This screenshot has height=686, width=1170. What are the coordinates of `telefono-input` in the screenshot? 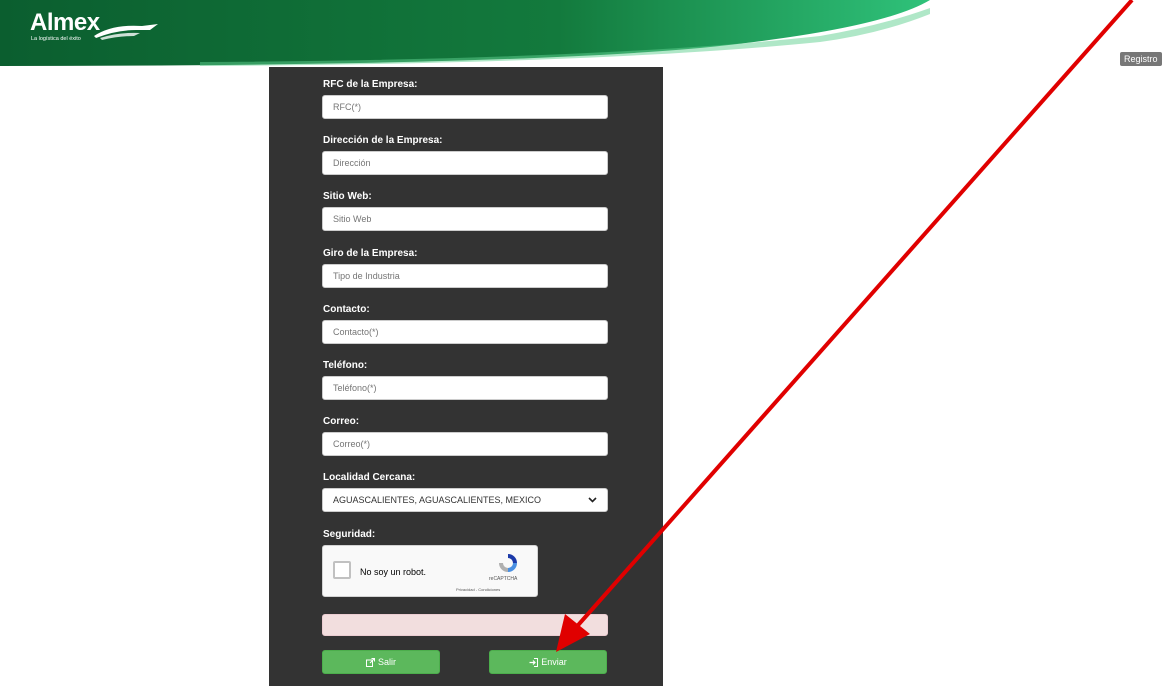 It's located at (465, 388).